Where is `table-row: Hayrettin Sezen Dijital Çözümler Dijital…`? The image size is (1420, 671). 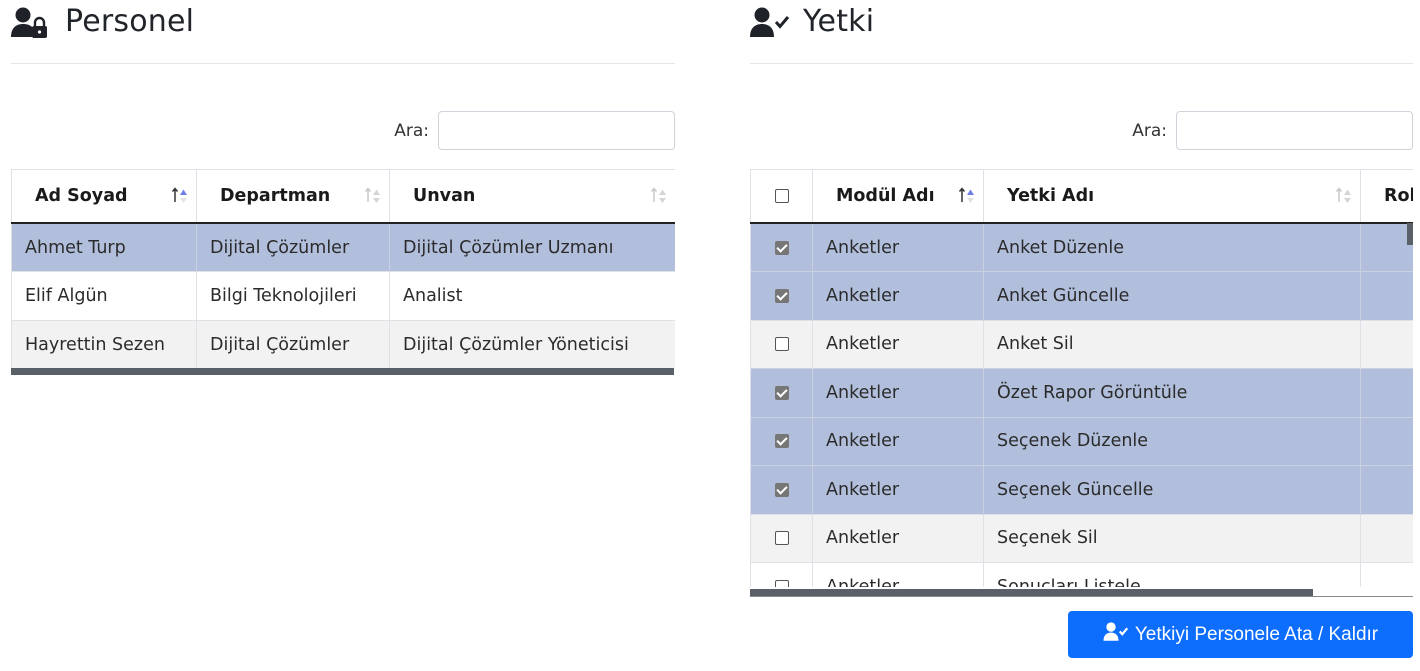 table-row: Hayrettin Sezen Dijital Çözümler Dijital… is located at coordinates (343, 344).